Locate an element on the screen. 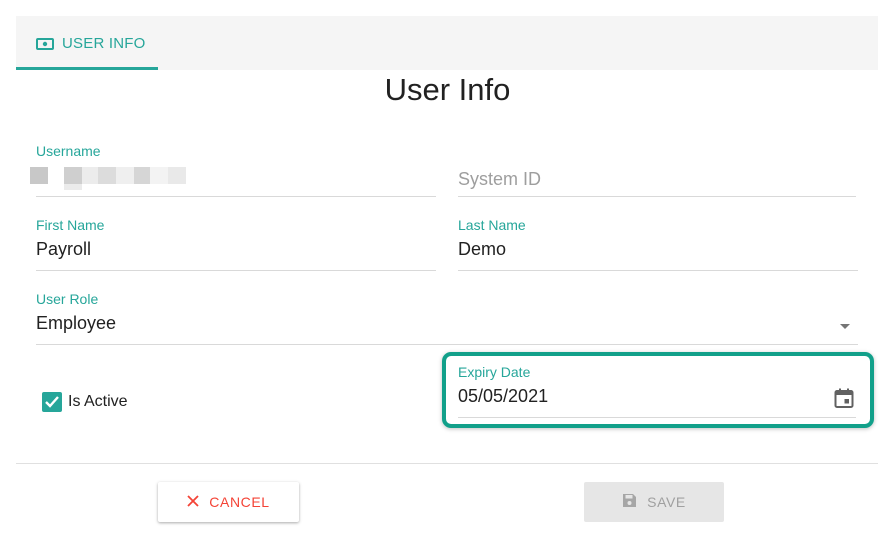  tab-user-info: USER INFO is located at coordinates (87, 43).